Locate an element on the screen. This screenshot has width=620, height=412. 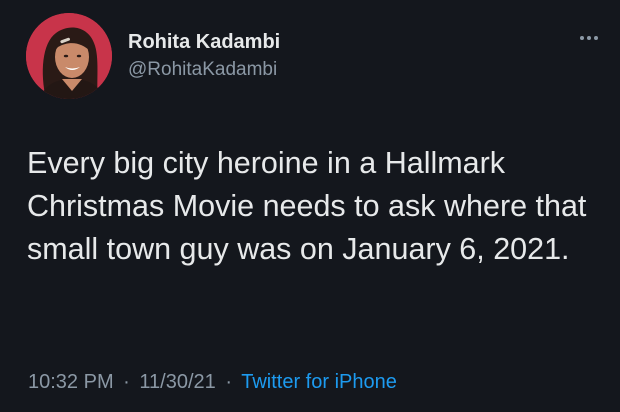
avatar is located at coordinates (69, 56).